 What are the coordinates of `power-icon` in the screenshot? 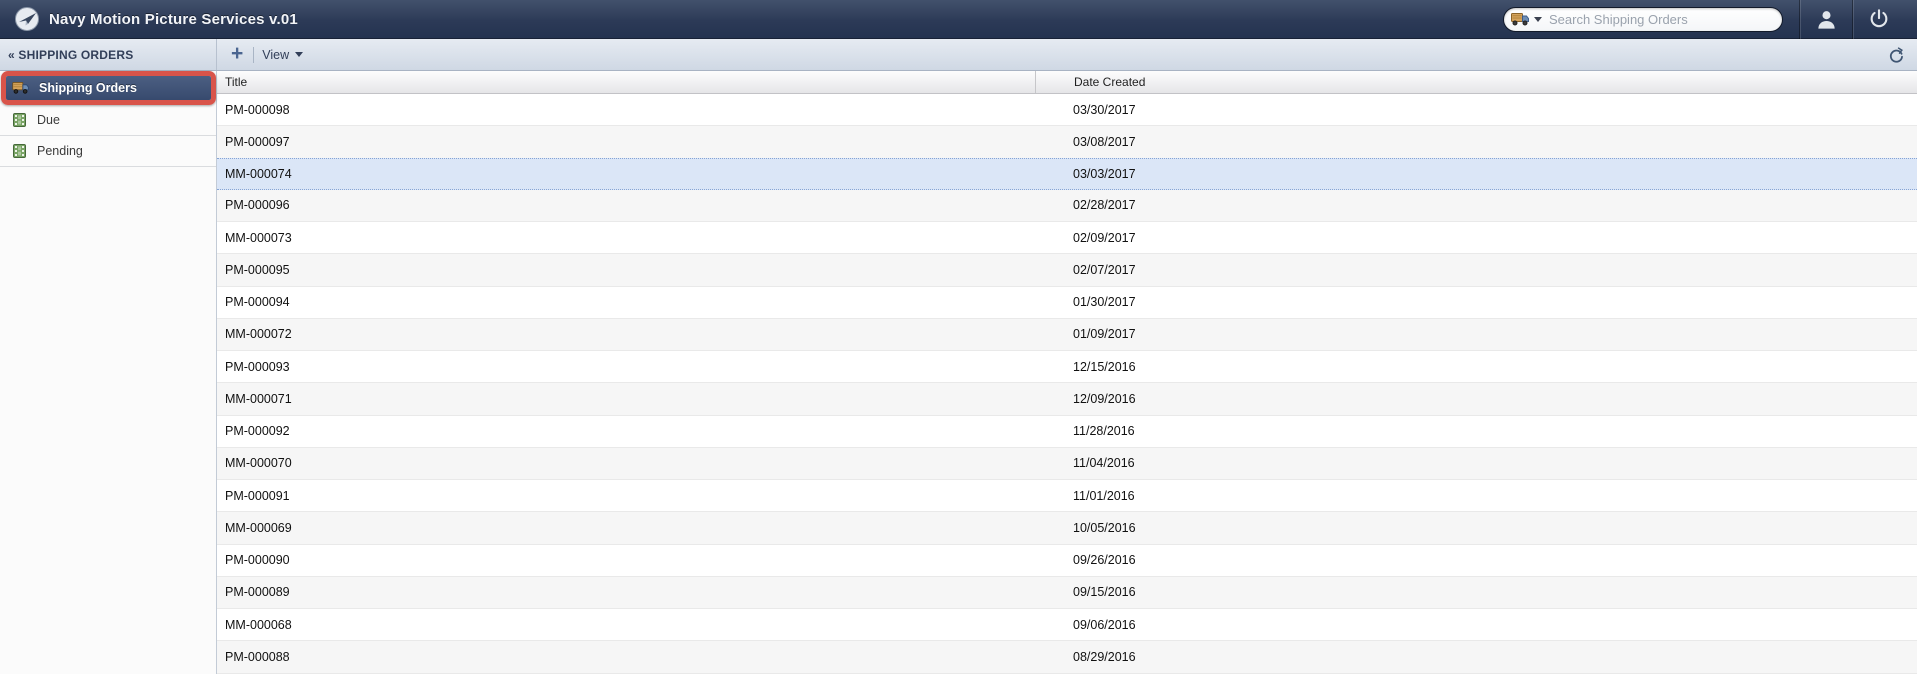 It's located at (1879, 19).